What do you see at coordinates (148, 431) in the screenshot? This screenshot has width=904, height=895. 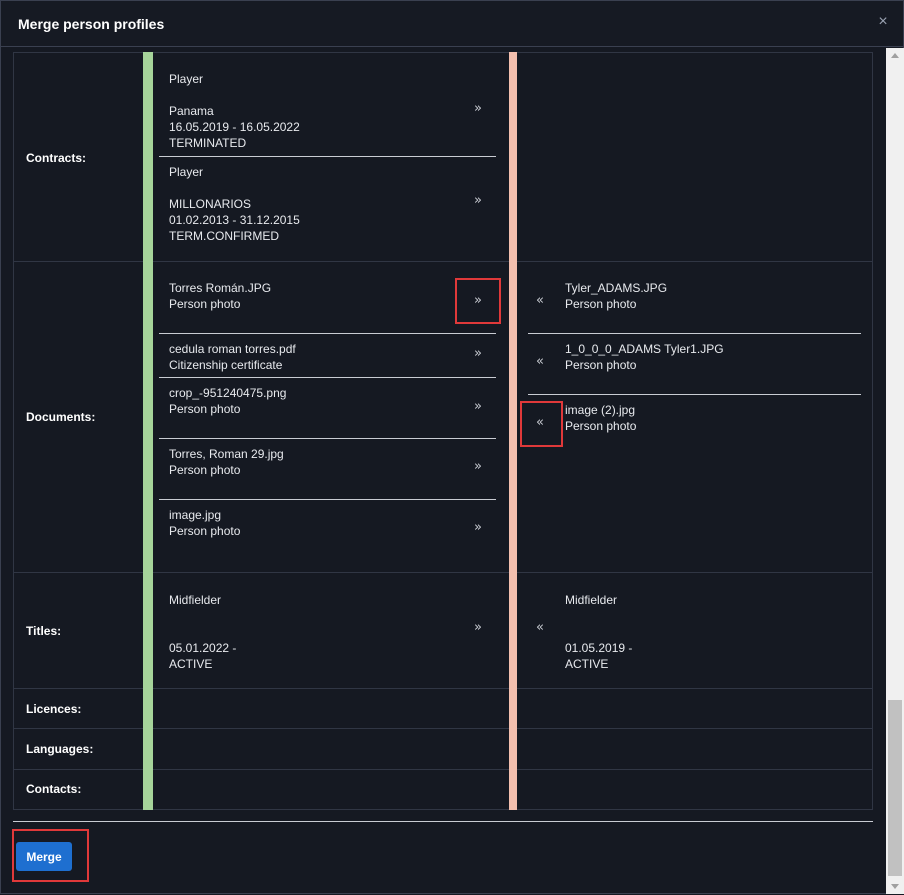 I see `left-profile-stripe` at bounding box center [148, 431].